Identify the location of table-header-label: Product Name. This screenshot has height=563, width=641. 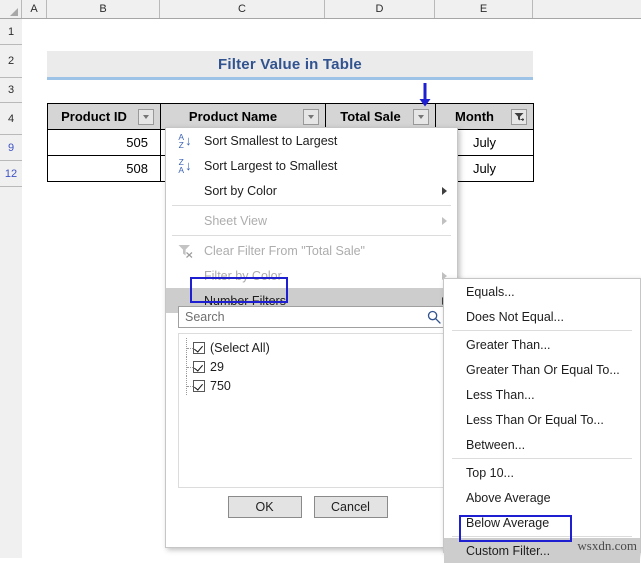
(233, 116).